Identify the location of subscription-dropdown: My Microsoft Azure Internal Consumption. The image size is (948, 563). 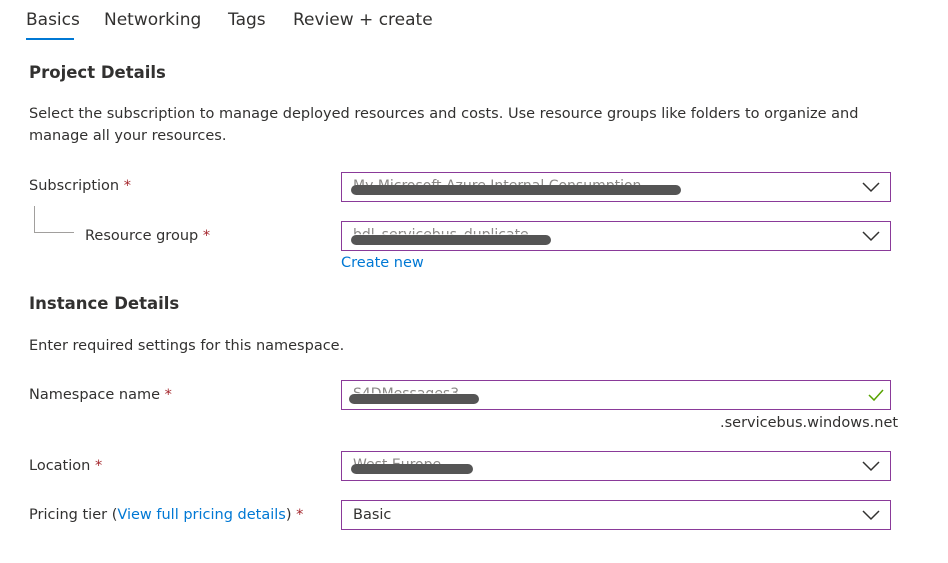
(616, 187).